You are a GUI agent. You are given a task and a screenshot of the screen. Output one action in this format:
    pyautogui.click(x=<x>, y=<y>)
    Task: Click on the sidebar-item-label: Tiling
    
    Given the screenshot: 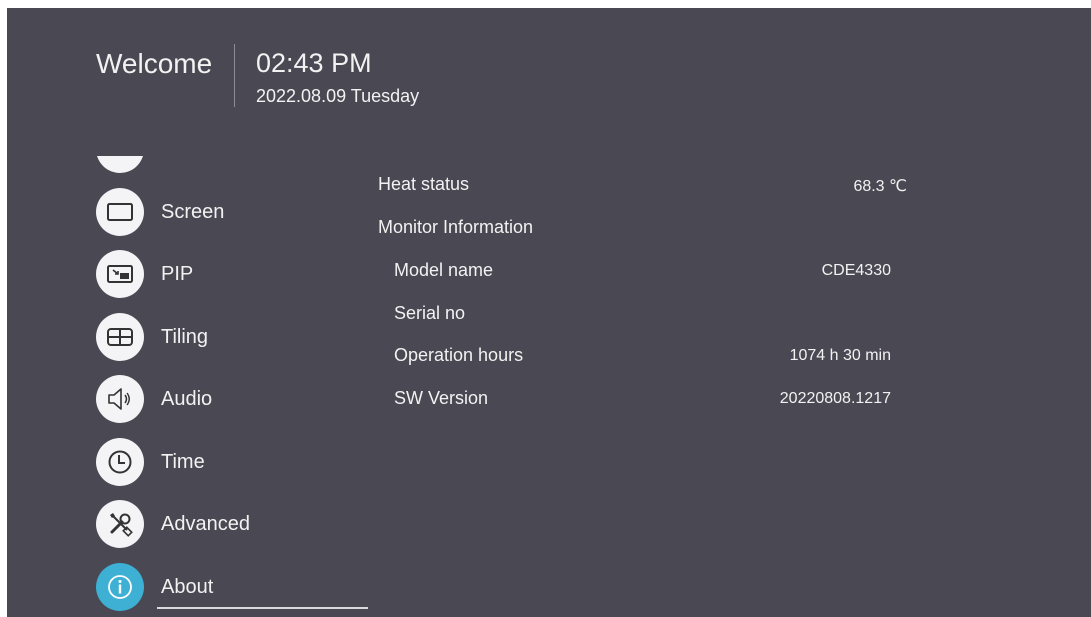 What is the action you would take?
    pyautogui.click(x=185, y=337)
    